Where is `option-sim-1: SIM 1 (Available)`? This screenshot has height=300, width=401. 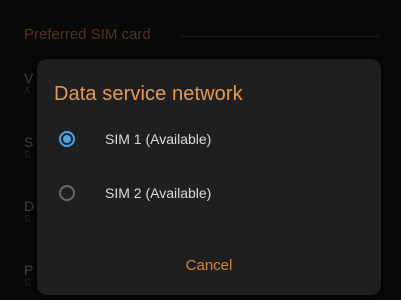 option-sim-1: SIM 1 (Available) is located at coordinates (209, 139).